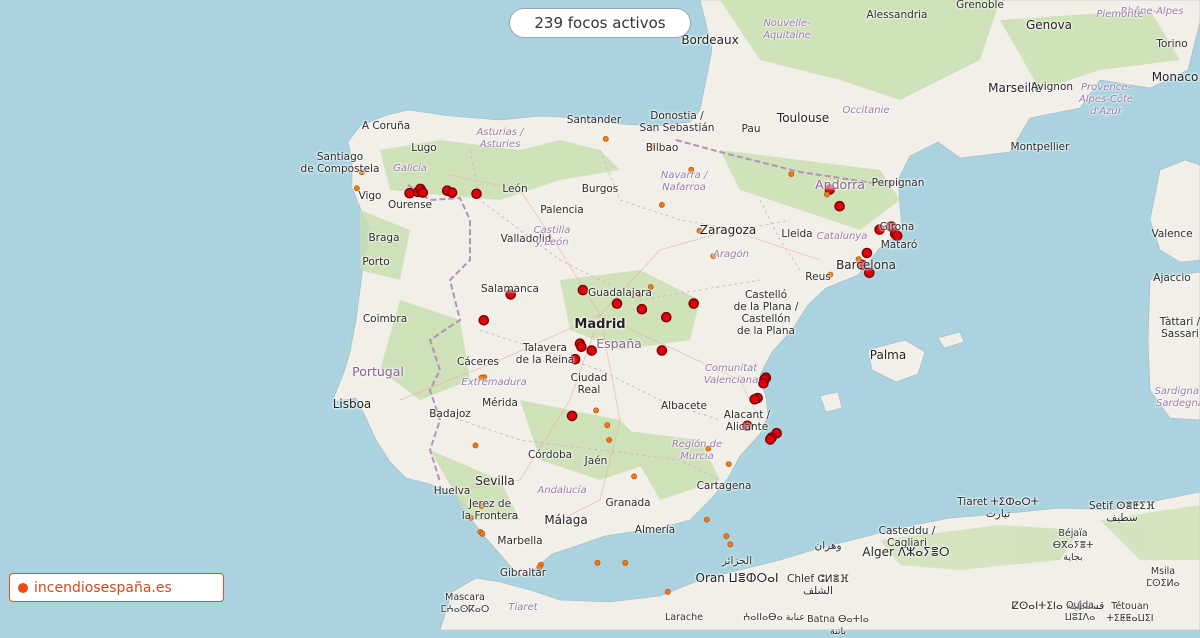 The height and width of the screenshot is (638, 1200). What do you see at coordinates (818, 277) in the screenshot?
I see `map-label: Reus` at bounding box center [818, 277].